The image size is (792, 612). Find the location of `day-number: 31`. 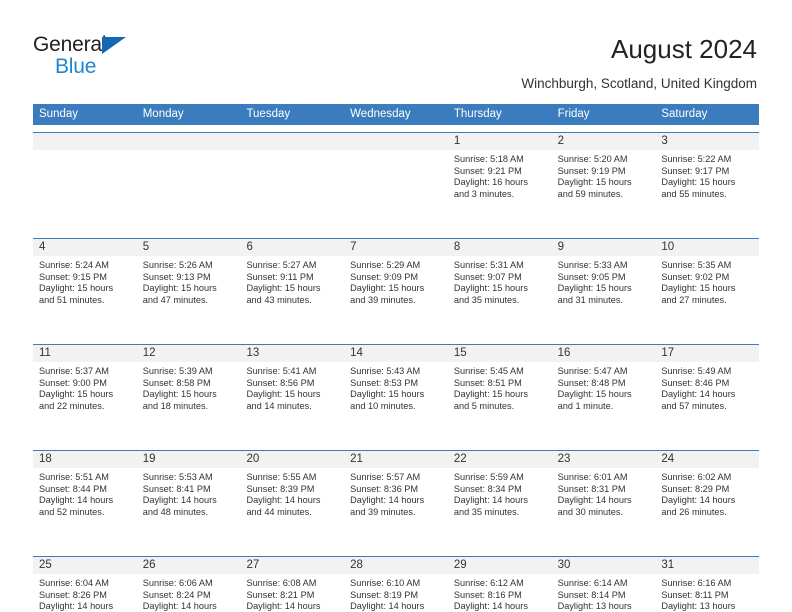

day-number: 31 is located at coordinates (707, 565).